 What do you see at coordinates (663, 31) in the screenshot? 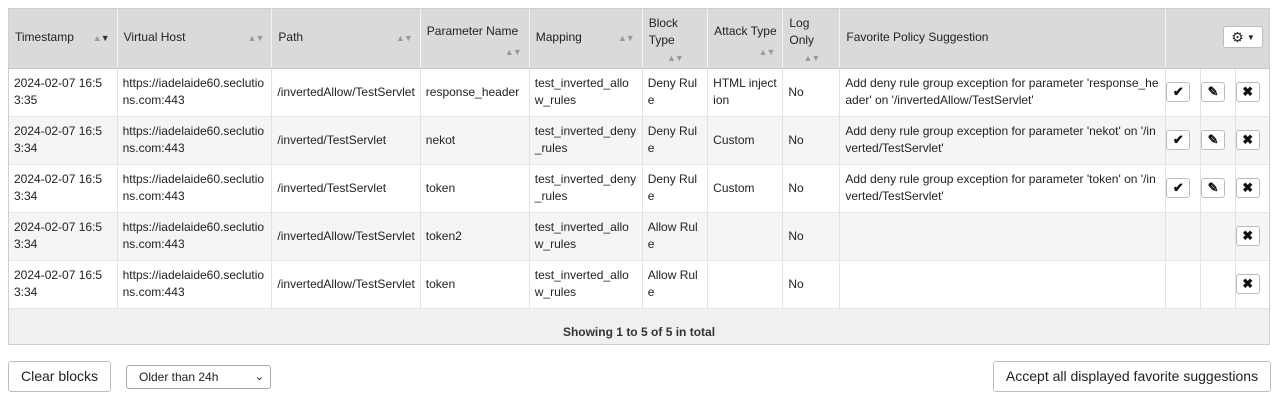
I see `col-block-type-label: Block Type` at bounding box center [663, 31].